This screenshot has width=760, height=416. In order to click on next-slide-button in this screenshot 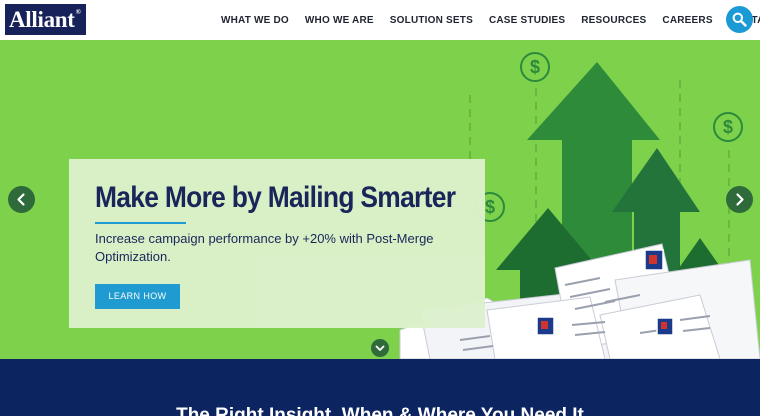, I will do `click(739, 199)`.